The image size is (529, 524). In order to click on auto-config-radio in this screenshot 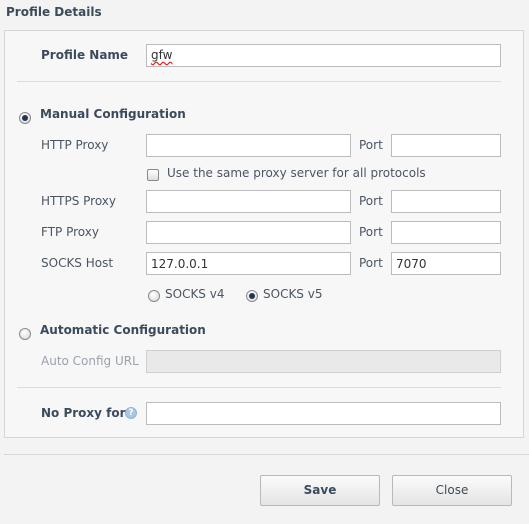, I will do `click(25, 334)`.